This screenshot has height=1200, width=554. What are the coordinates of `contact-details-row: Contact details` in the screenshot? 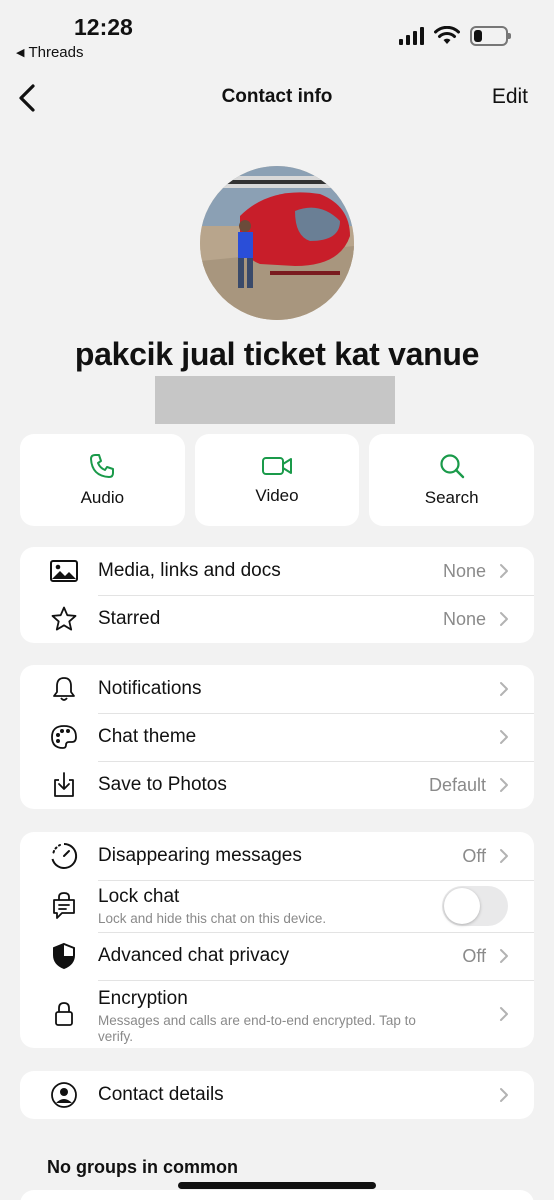 It's located at (277, 1095).